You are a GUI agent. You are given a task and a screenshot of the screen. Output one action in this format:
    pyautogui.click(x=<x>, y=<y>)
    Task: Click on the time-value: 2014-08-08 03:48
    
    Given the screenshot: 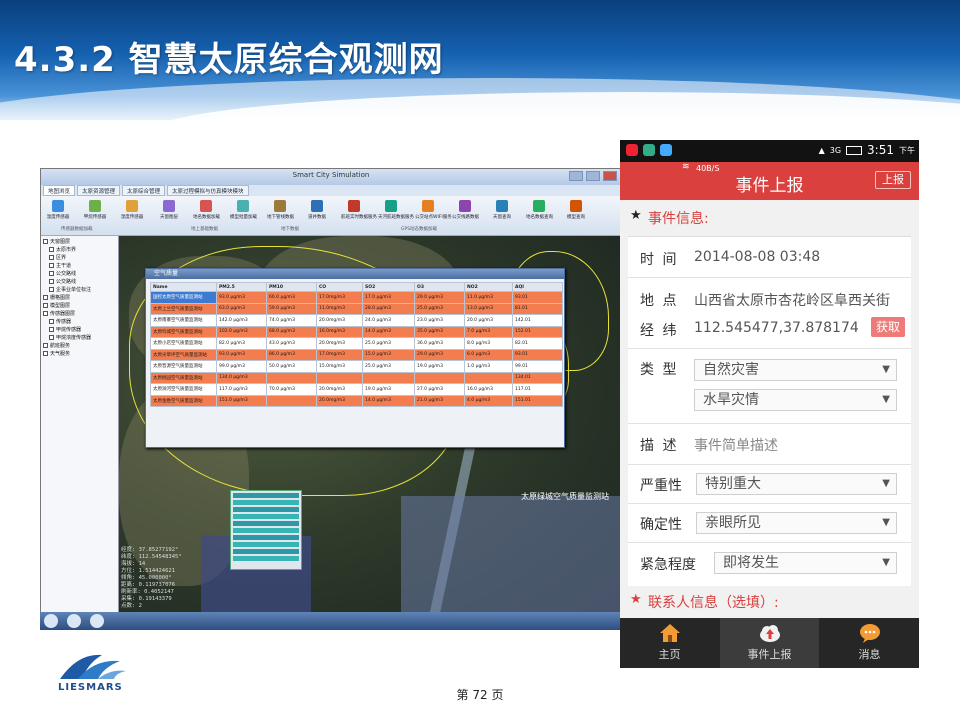 What is the action you would take?
    pyautogui.click(x=757, y=257)
    